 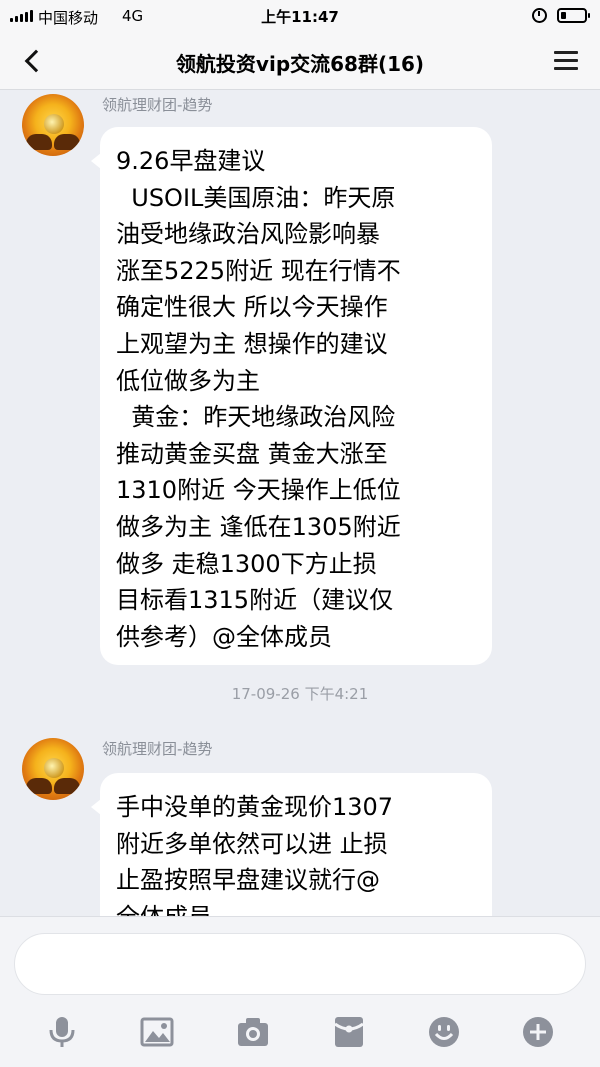 What do you see at coordinates (258, 526) in the screenshot?
I see `message-line: 做多为主 逢低在1305附近` at bounding box center [258, 526].